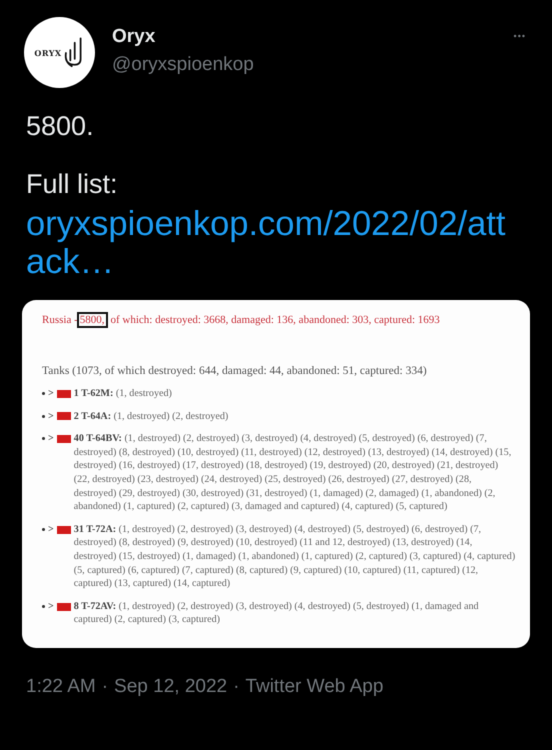 Image resolution: width=552 pixels, height=750 pixels. Describe the element at coordinates (520, 36) in the screenshot. I see `more-button: •••` at that location.